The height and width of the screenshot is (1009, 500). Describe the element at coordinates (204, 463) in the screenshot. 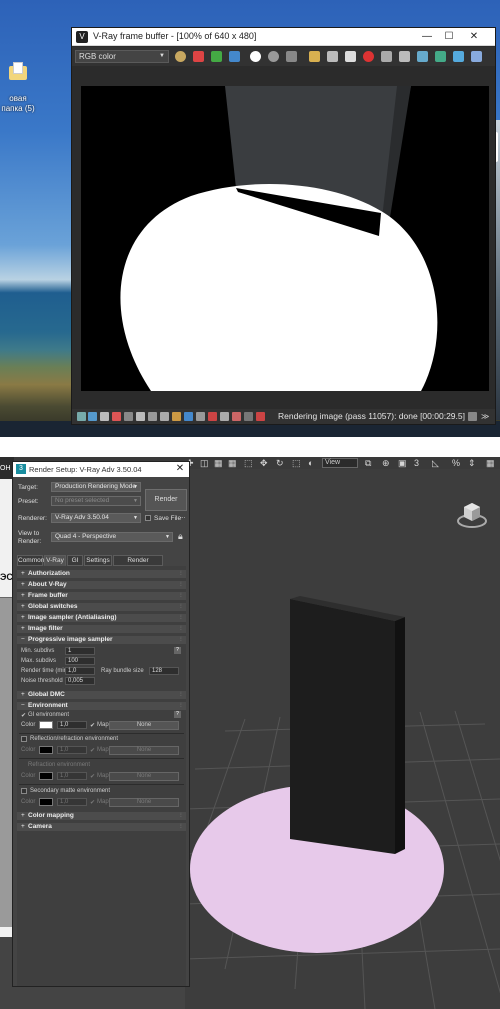

I see `link-icon: ◫` at that location.